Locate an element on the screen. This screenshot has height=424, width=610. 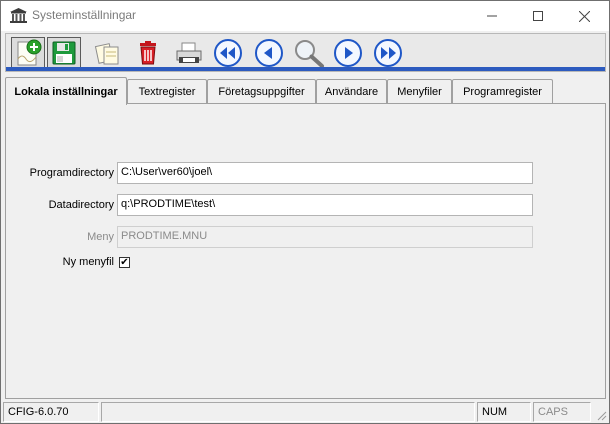
search-icon is located at coordinates (309, 54).